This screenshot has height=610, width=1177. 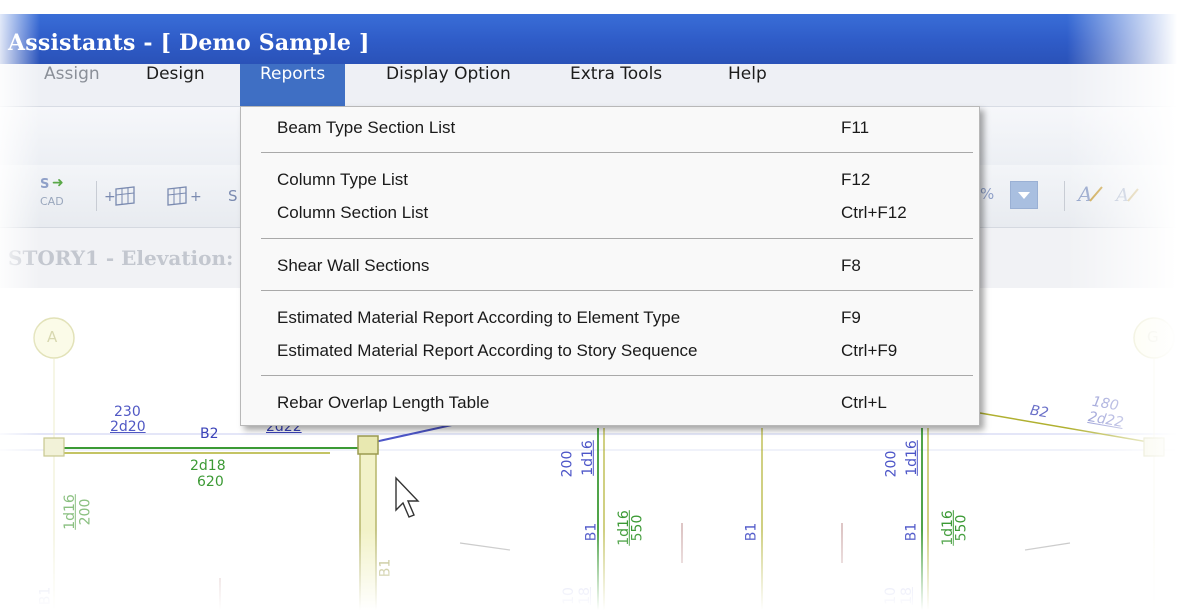 What do you see at coordinates (588, 38) in the screenshot?
I see `title-bar: Assistants - [ Demo Sample ]` at bounding box center [588, 38].